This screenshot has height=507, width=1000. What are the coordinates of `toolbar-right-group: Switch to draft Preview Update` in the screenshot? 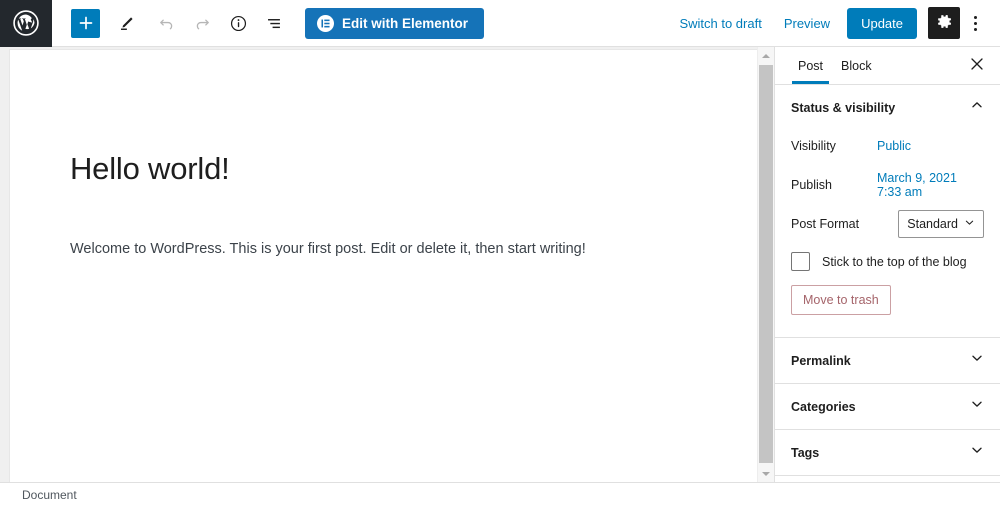 It's located at (834, 23).